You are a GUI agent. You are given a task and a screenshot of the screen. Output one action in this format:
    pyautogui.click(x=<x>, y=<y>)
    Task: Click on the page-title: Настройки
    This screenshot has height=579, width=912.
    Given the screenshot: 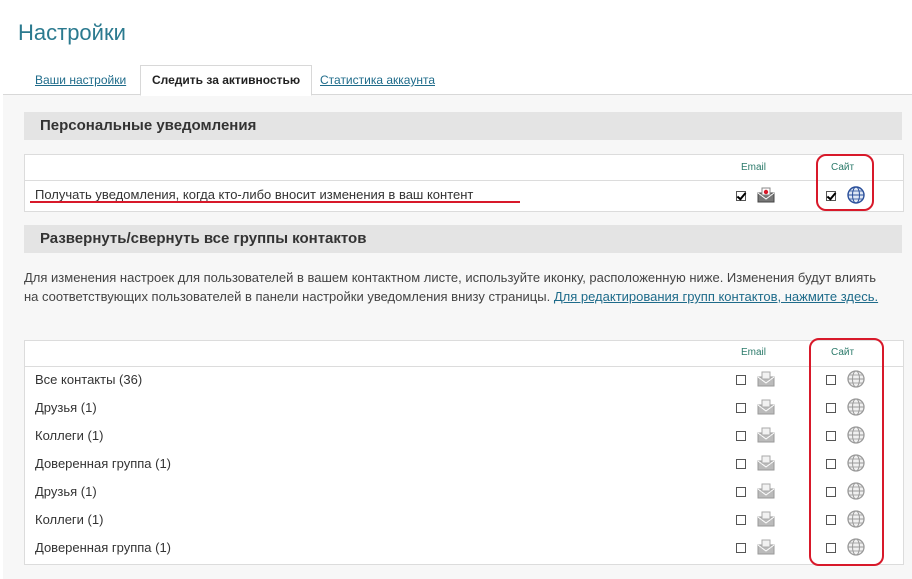 What is the action you would take?
    pyautogui.click(x=72, y=32)
    